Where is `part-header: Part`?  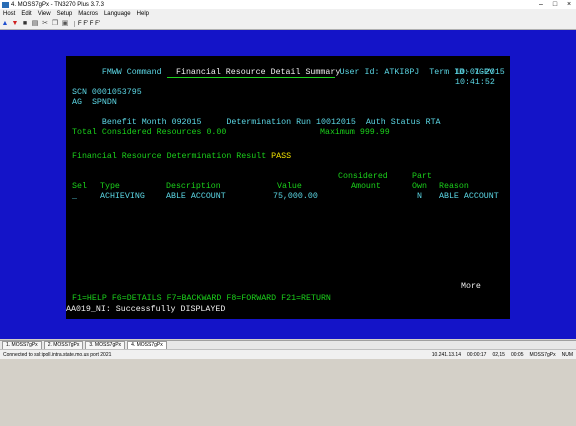 part-header: Part is located at coordinates (422, 176).